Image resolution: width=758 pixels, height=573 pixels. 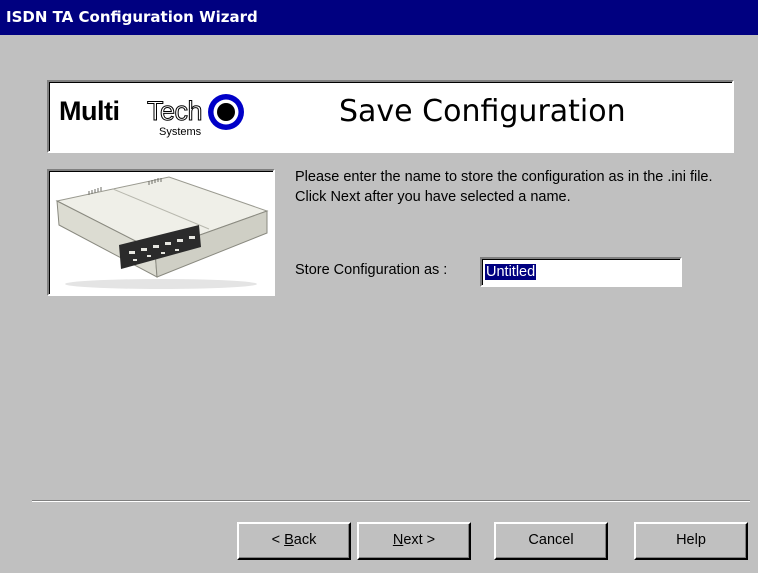 I want to click on logo-circle-icon, so click(x=226, y=112).